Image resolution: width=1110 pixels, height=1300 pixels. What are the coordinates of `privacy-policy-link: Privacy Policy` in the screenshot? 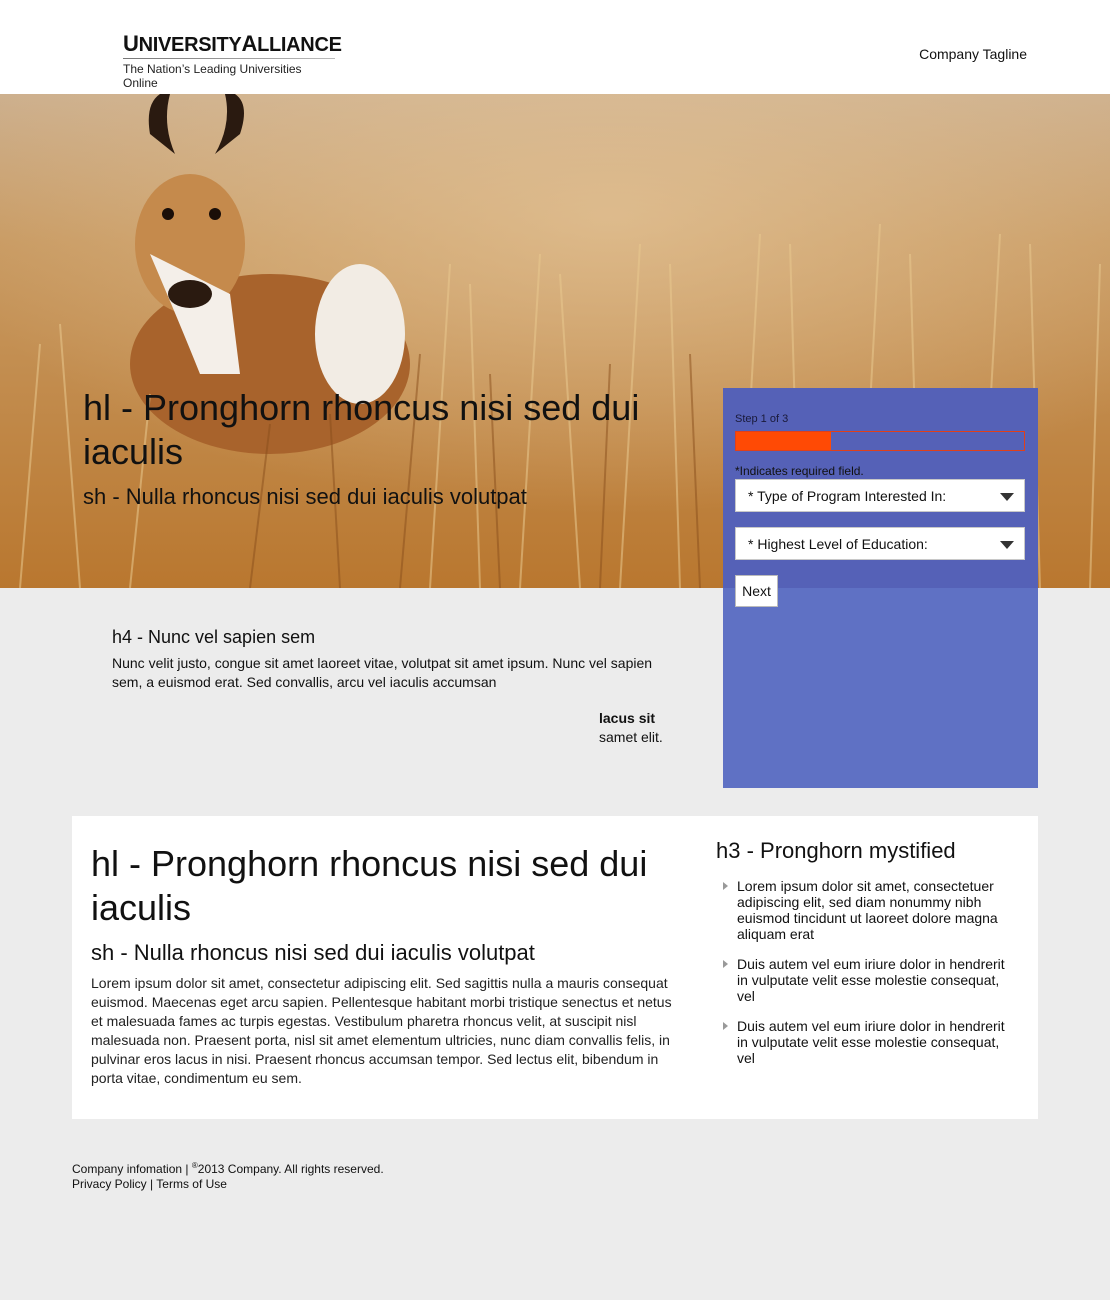 It's located at (109, 1184).